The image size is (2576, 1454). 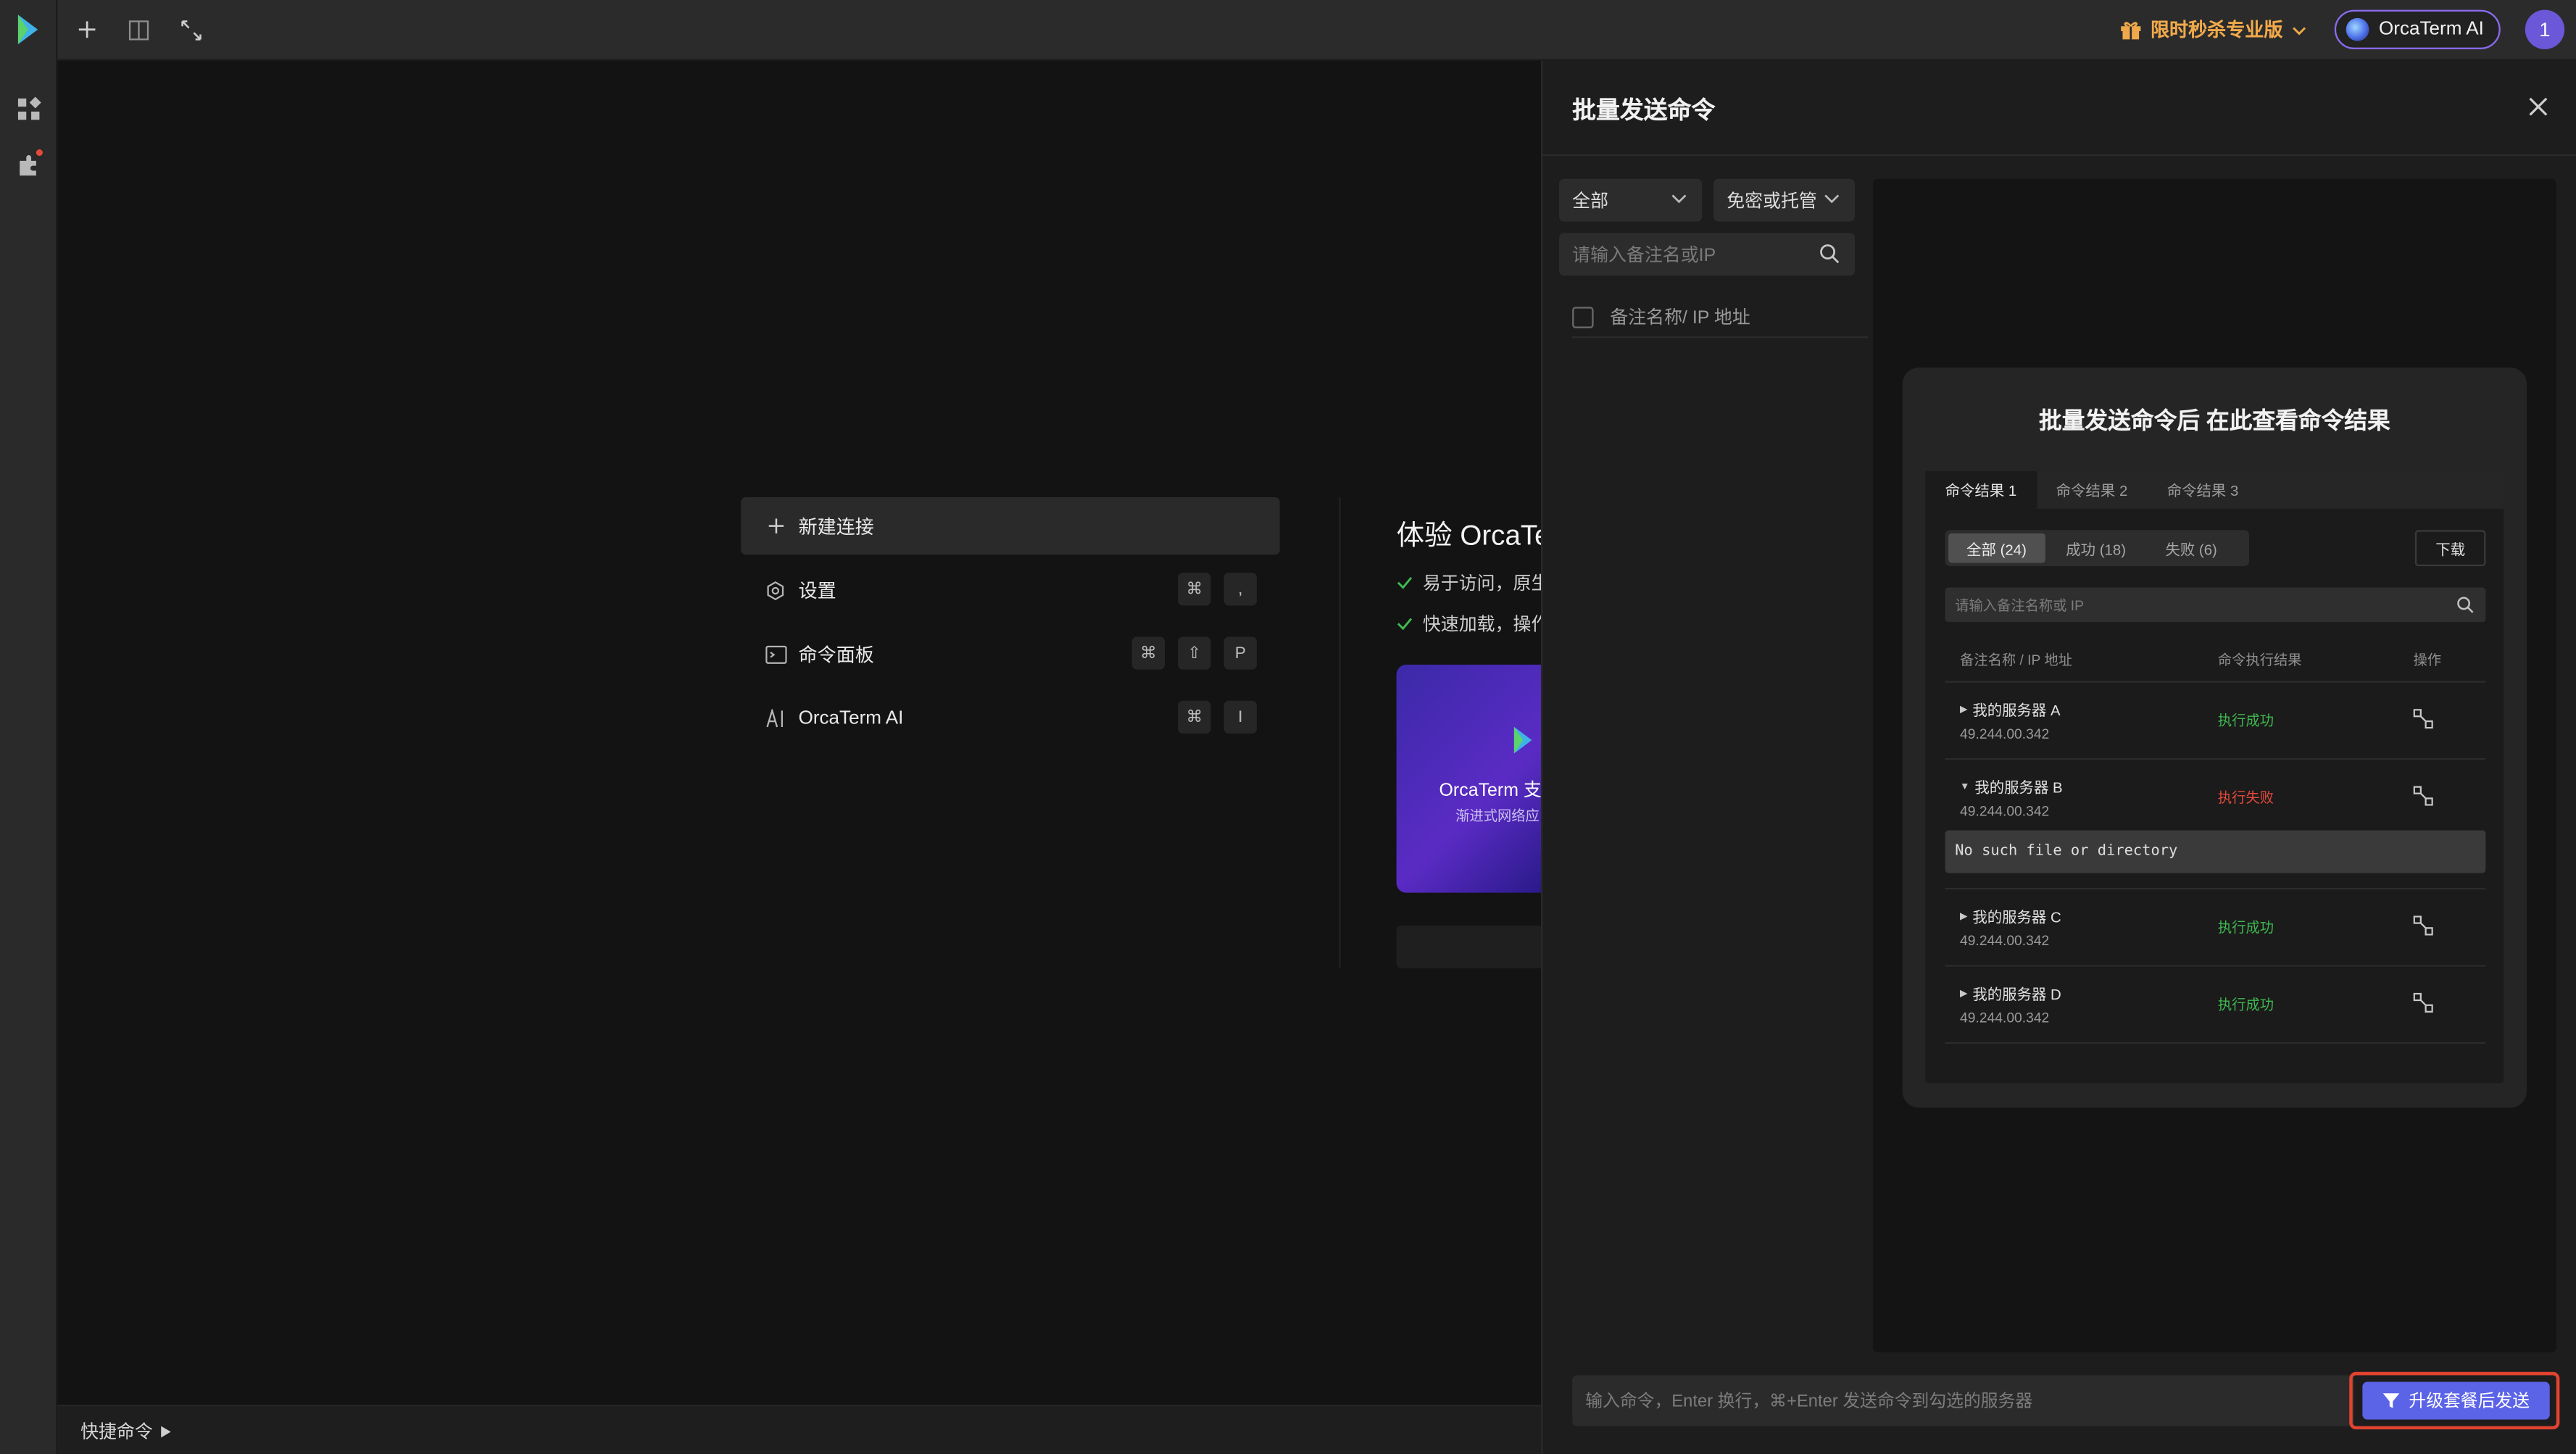 What do you see at coordinates (1010, 625) in the screenshot?
I see `welcome-menu: 新建连接 设置 ⌘ , 命令面板 ⌘ ⇧ P OrcaTerm AI ⌘ I` at bounding box center [1010, 625].